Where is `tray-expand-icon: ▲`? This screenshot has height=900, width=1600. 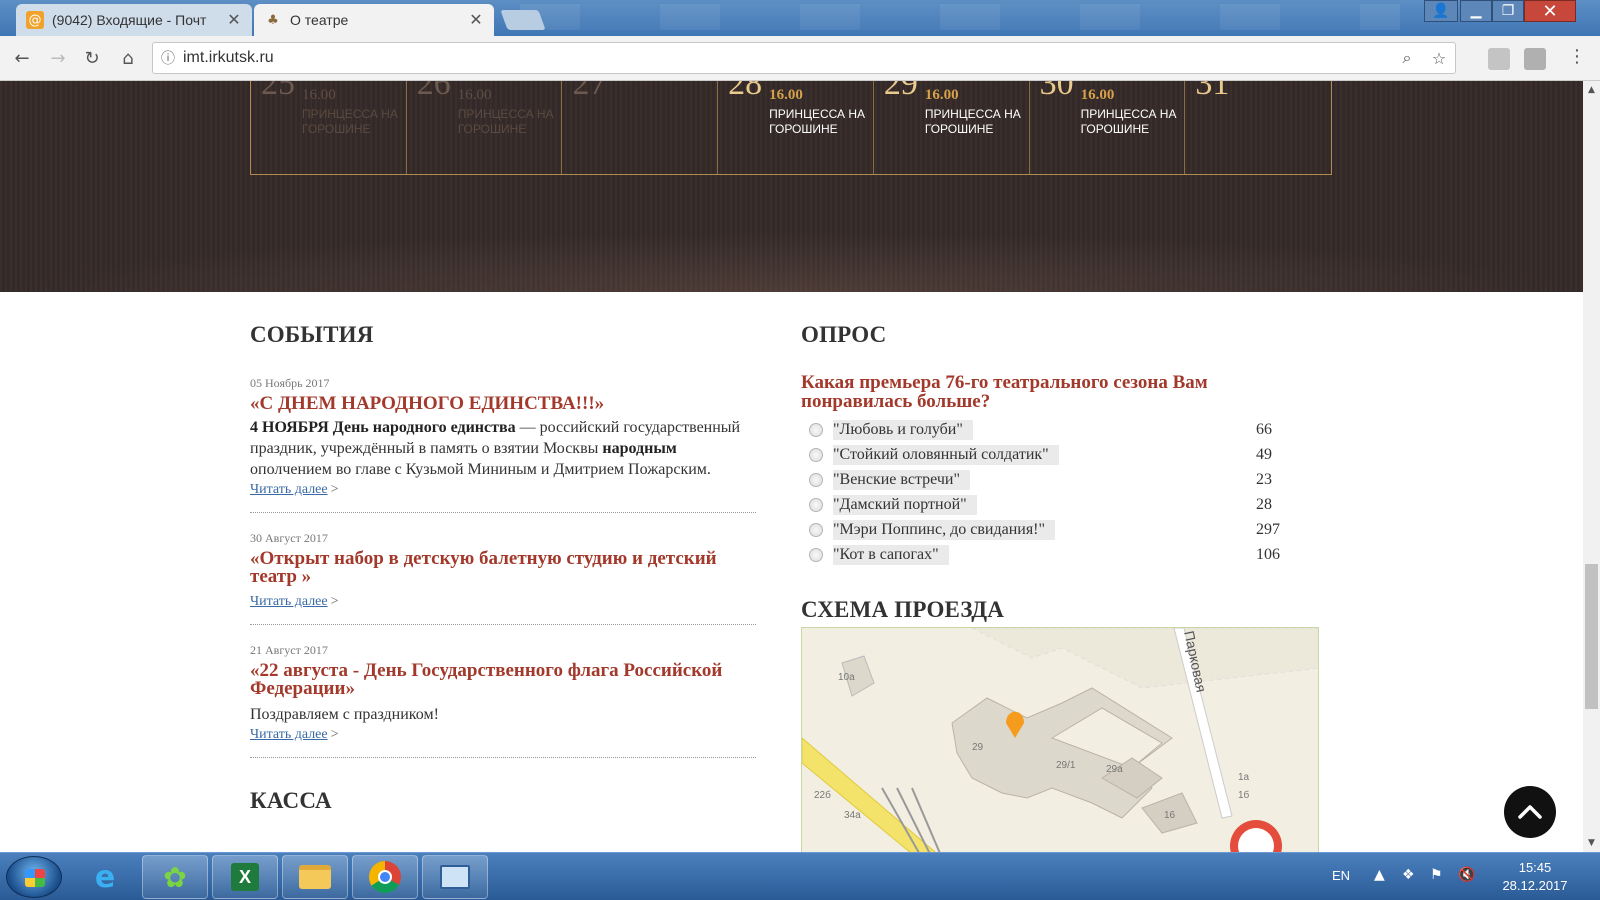
tray-expand-icon: ▲ is located at coordinates (1379, 875).